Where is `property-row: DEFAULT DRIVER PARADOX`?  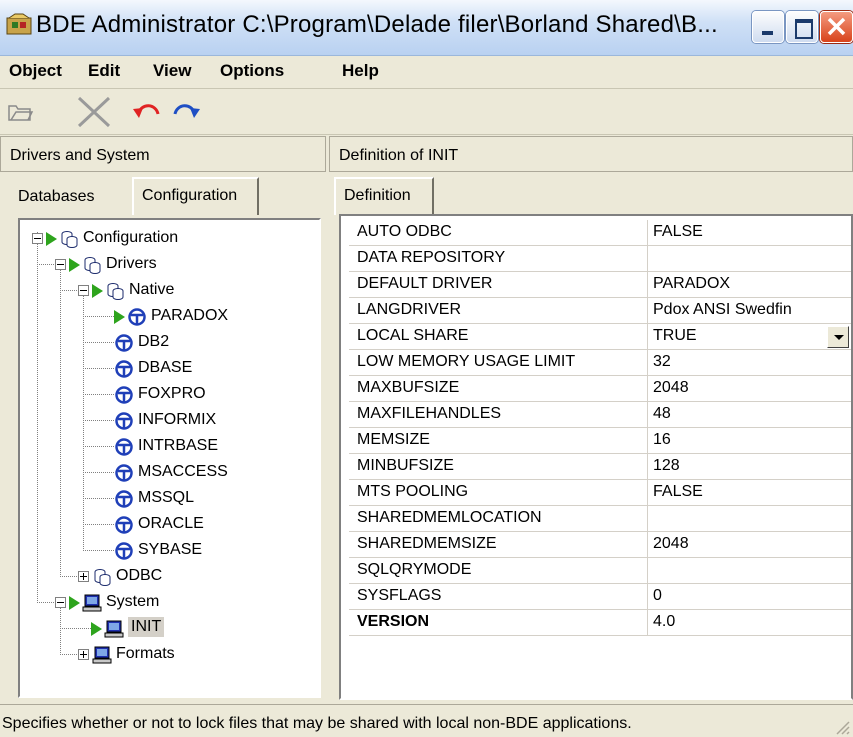 property-row: DEFAULT DRIVER PARADOX is located at coordinates (596, 285).